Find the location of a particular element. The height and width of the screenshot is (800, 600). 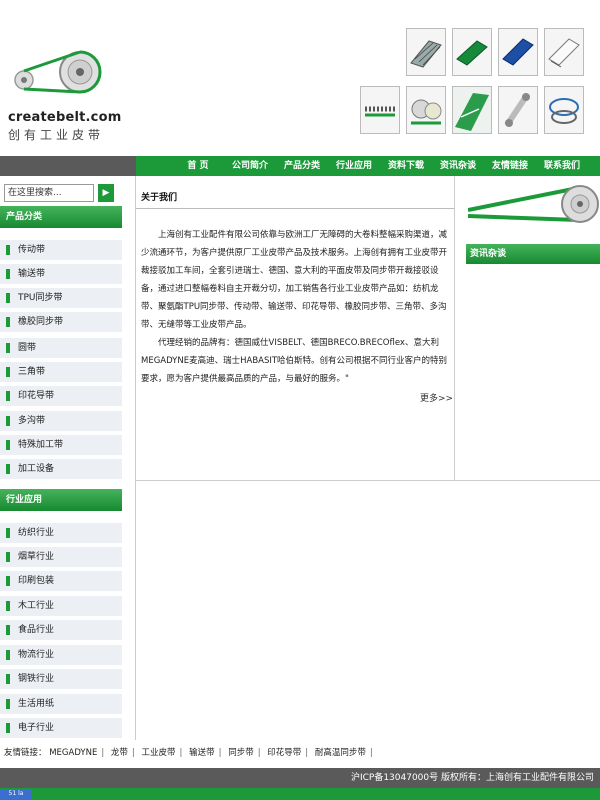

timing-belt-icon is located at coordinates (380, 110).